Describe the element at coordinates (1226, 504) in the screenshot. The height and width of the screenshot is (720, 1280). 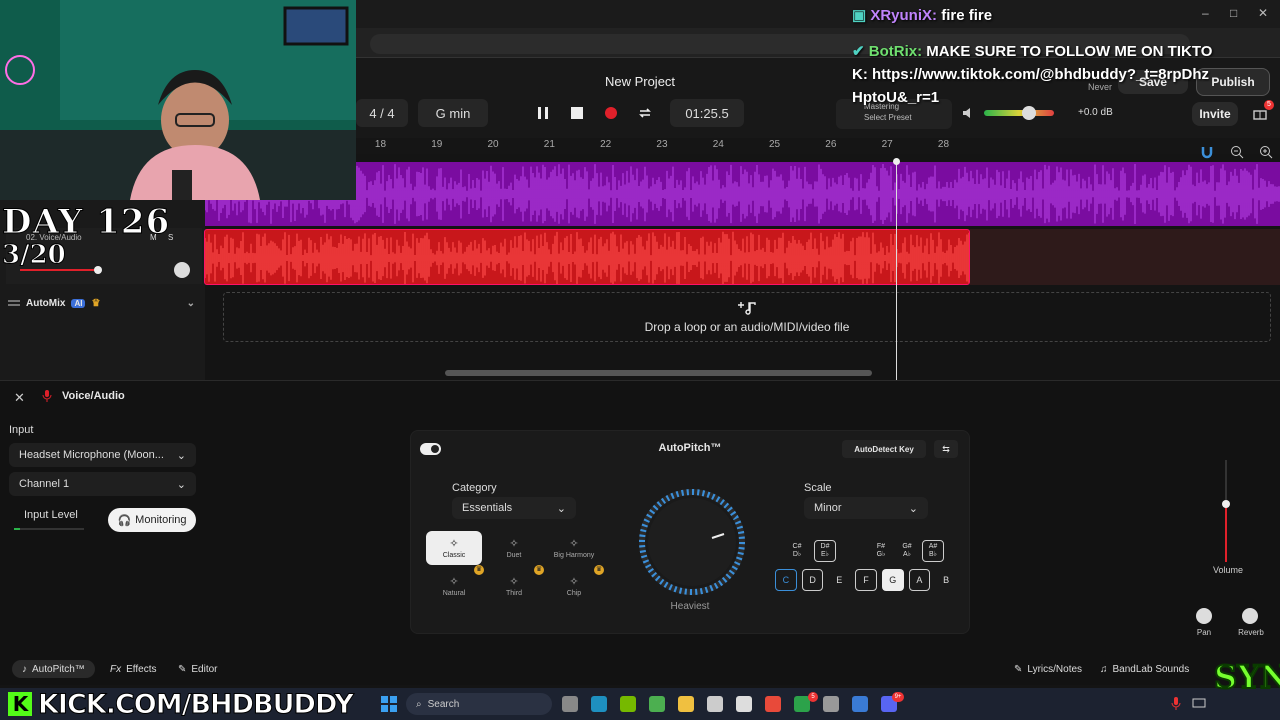
I see `volume-fader-handle` at that location.